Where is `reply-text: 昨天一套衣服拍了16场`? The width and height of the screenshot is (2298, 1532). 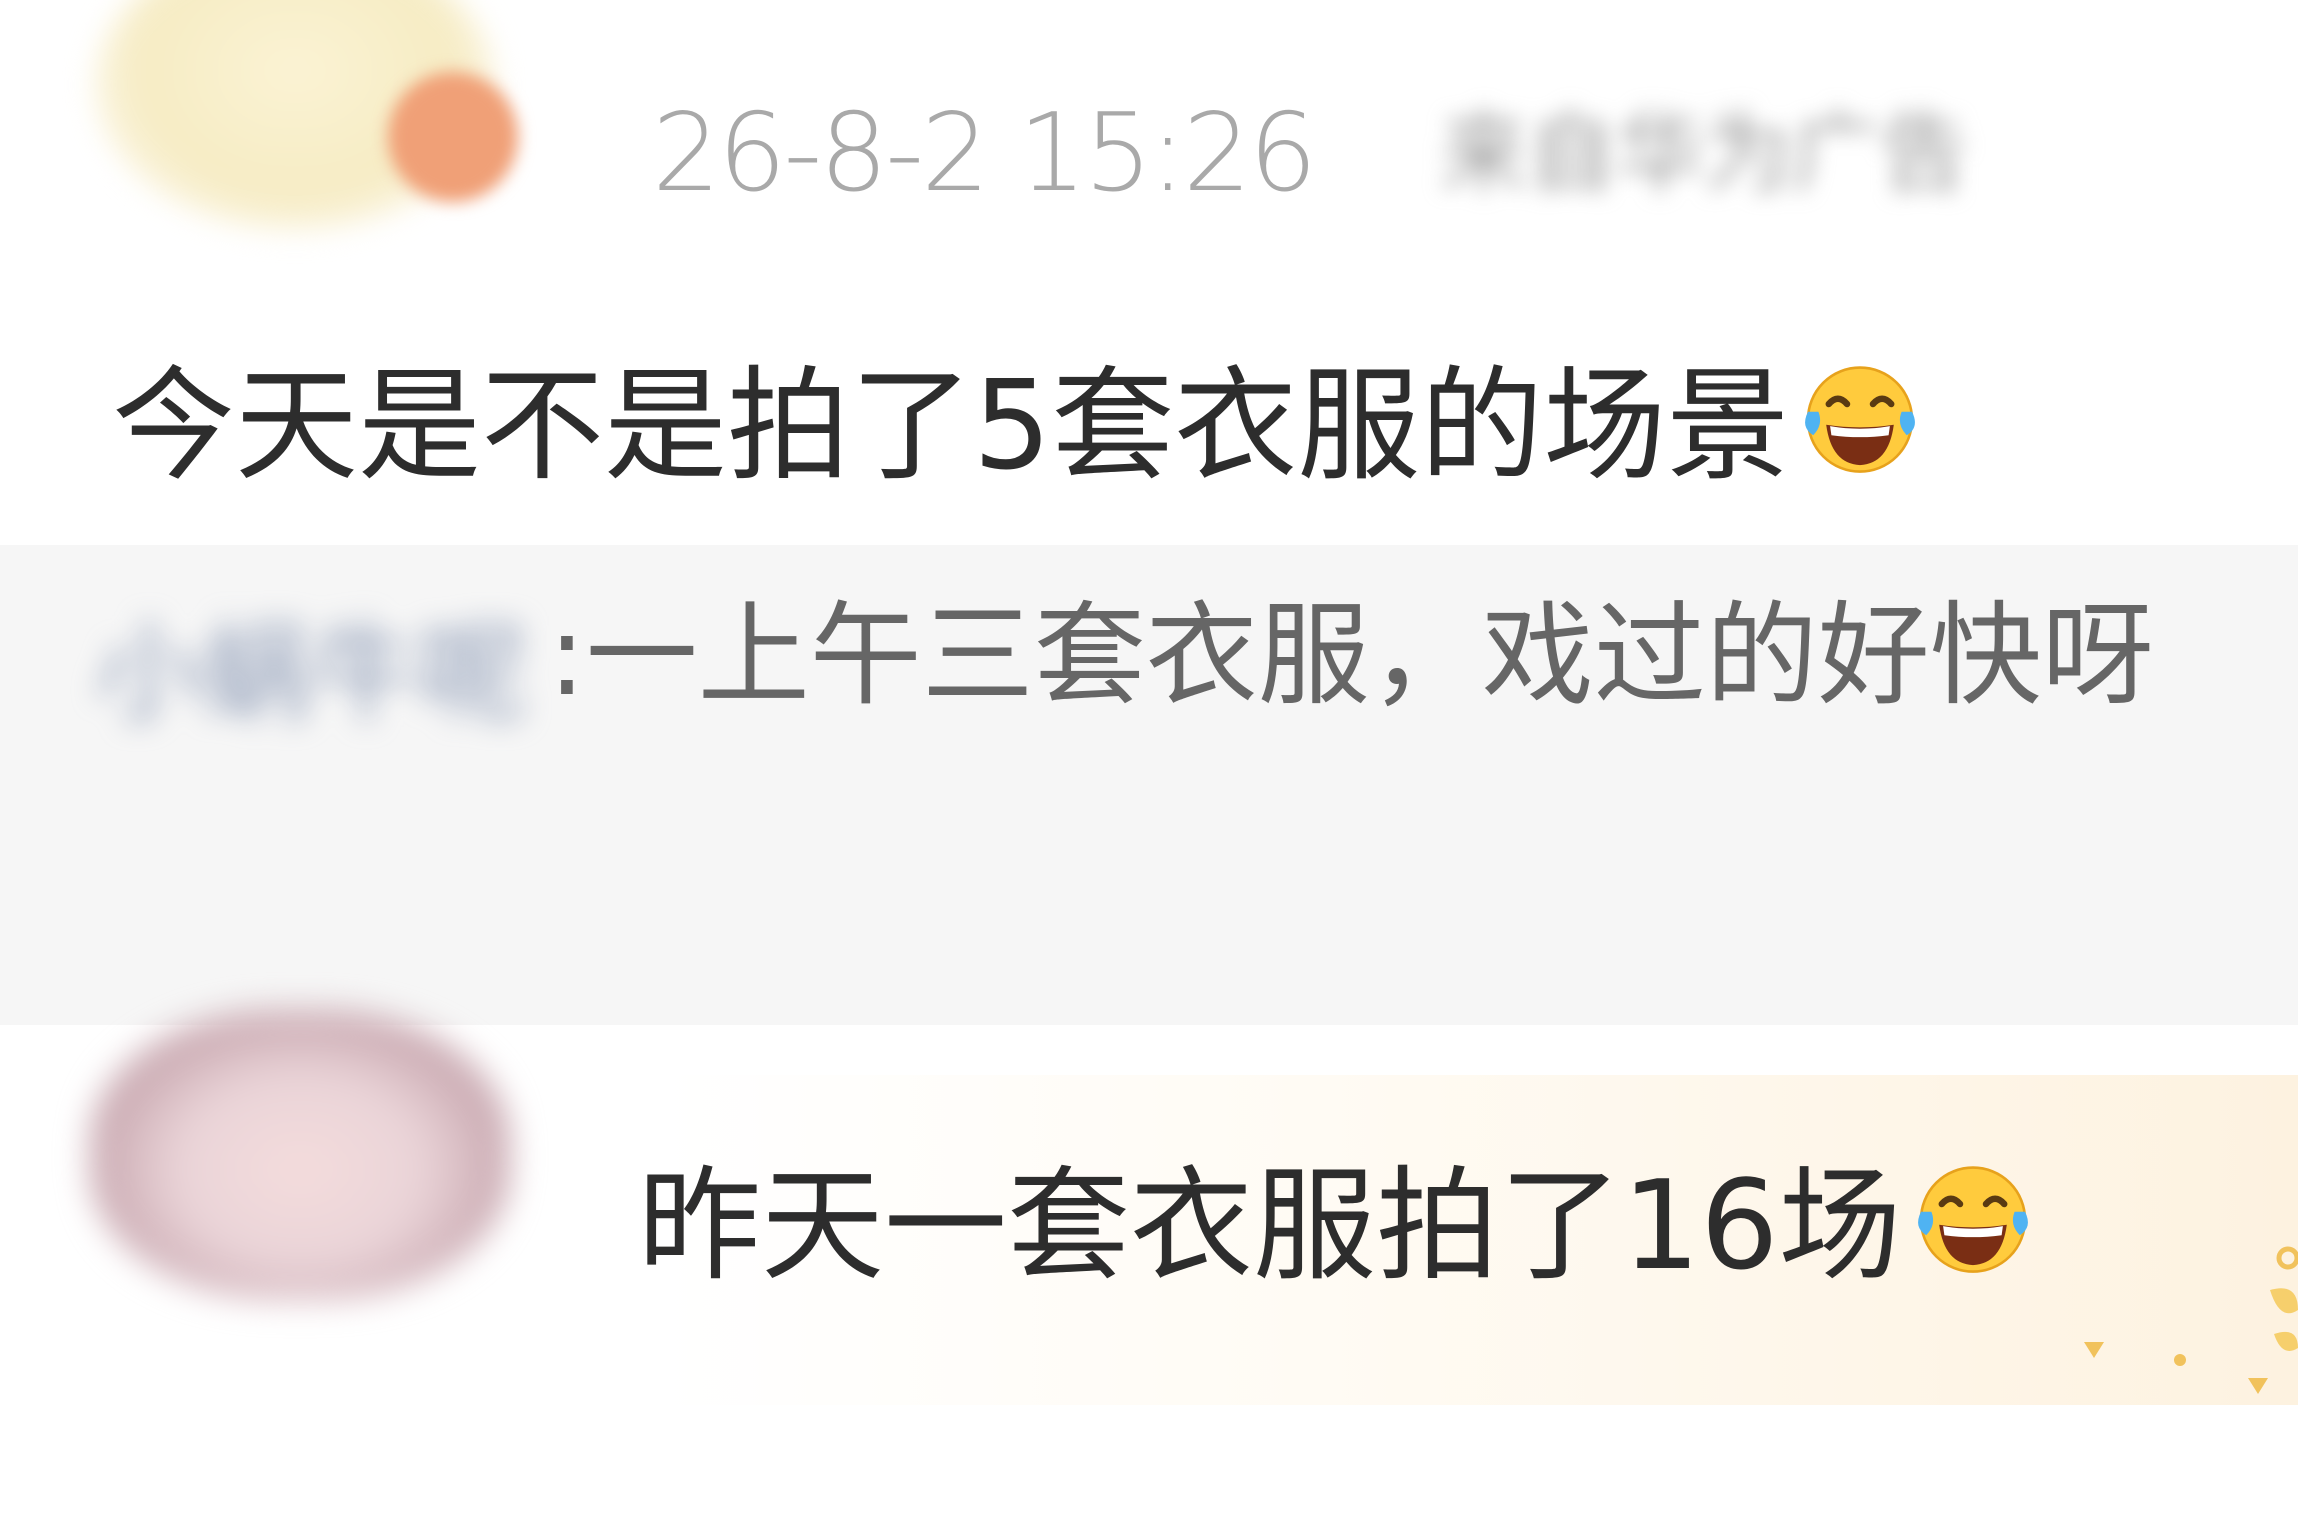 reply-text: 昨天一套衣服拍了16场 is located at coordinates (1270, 1226).